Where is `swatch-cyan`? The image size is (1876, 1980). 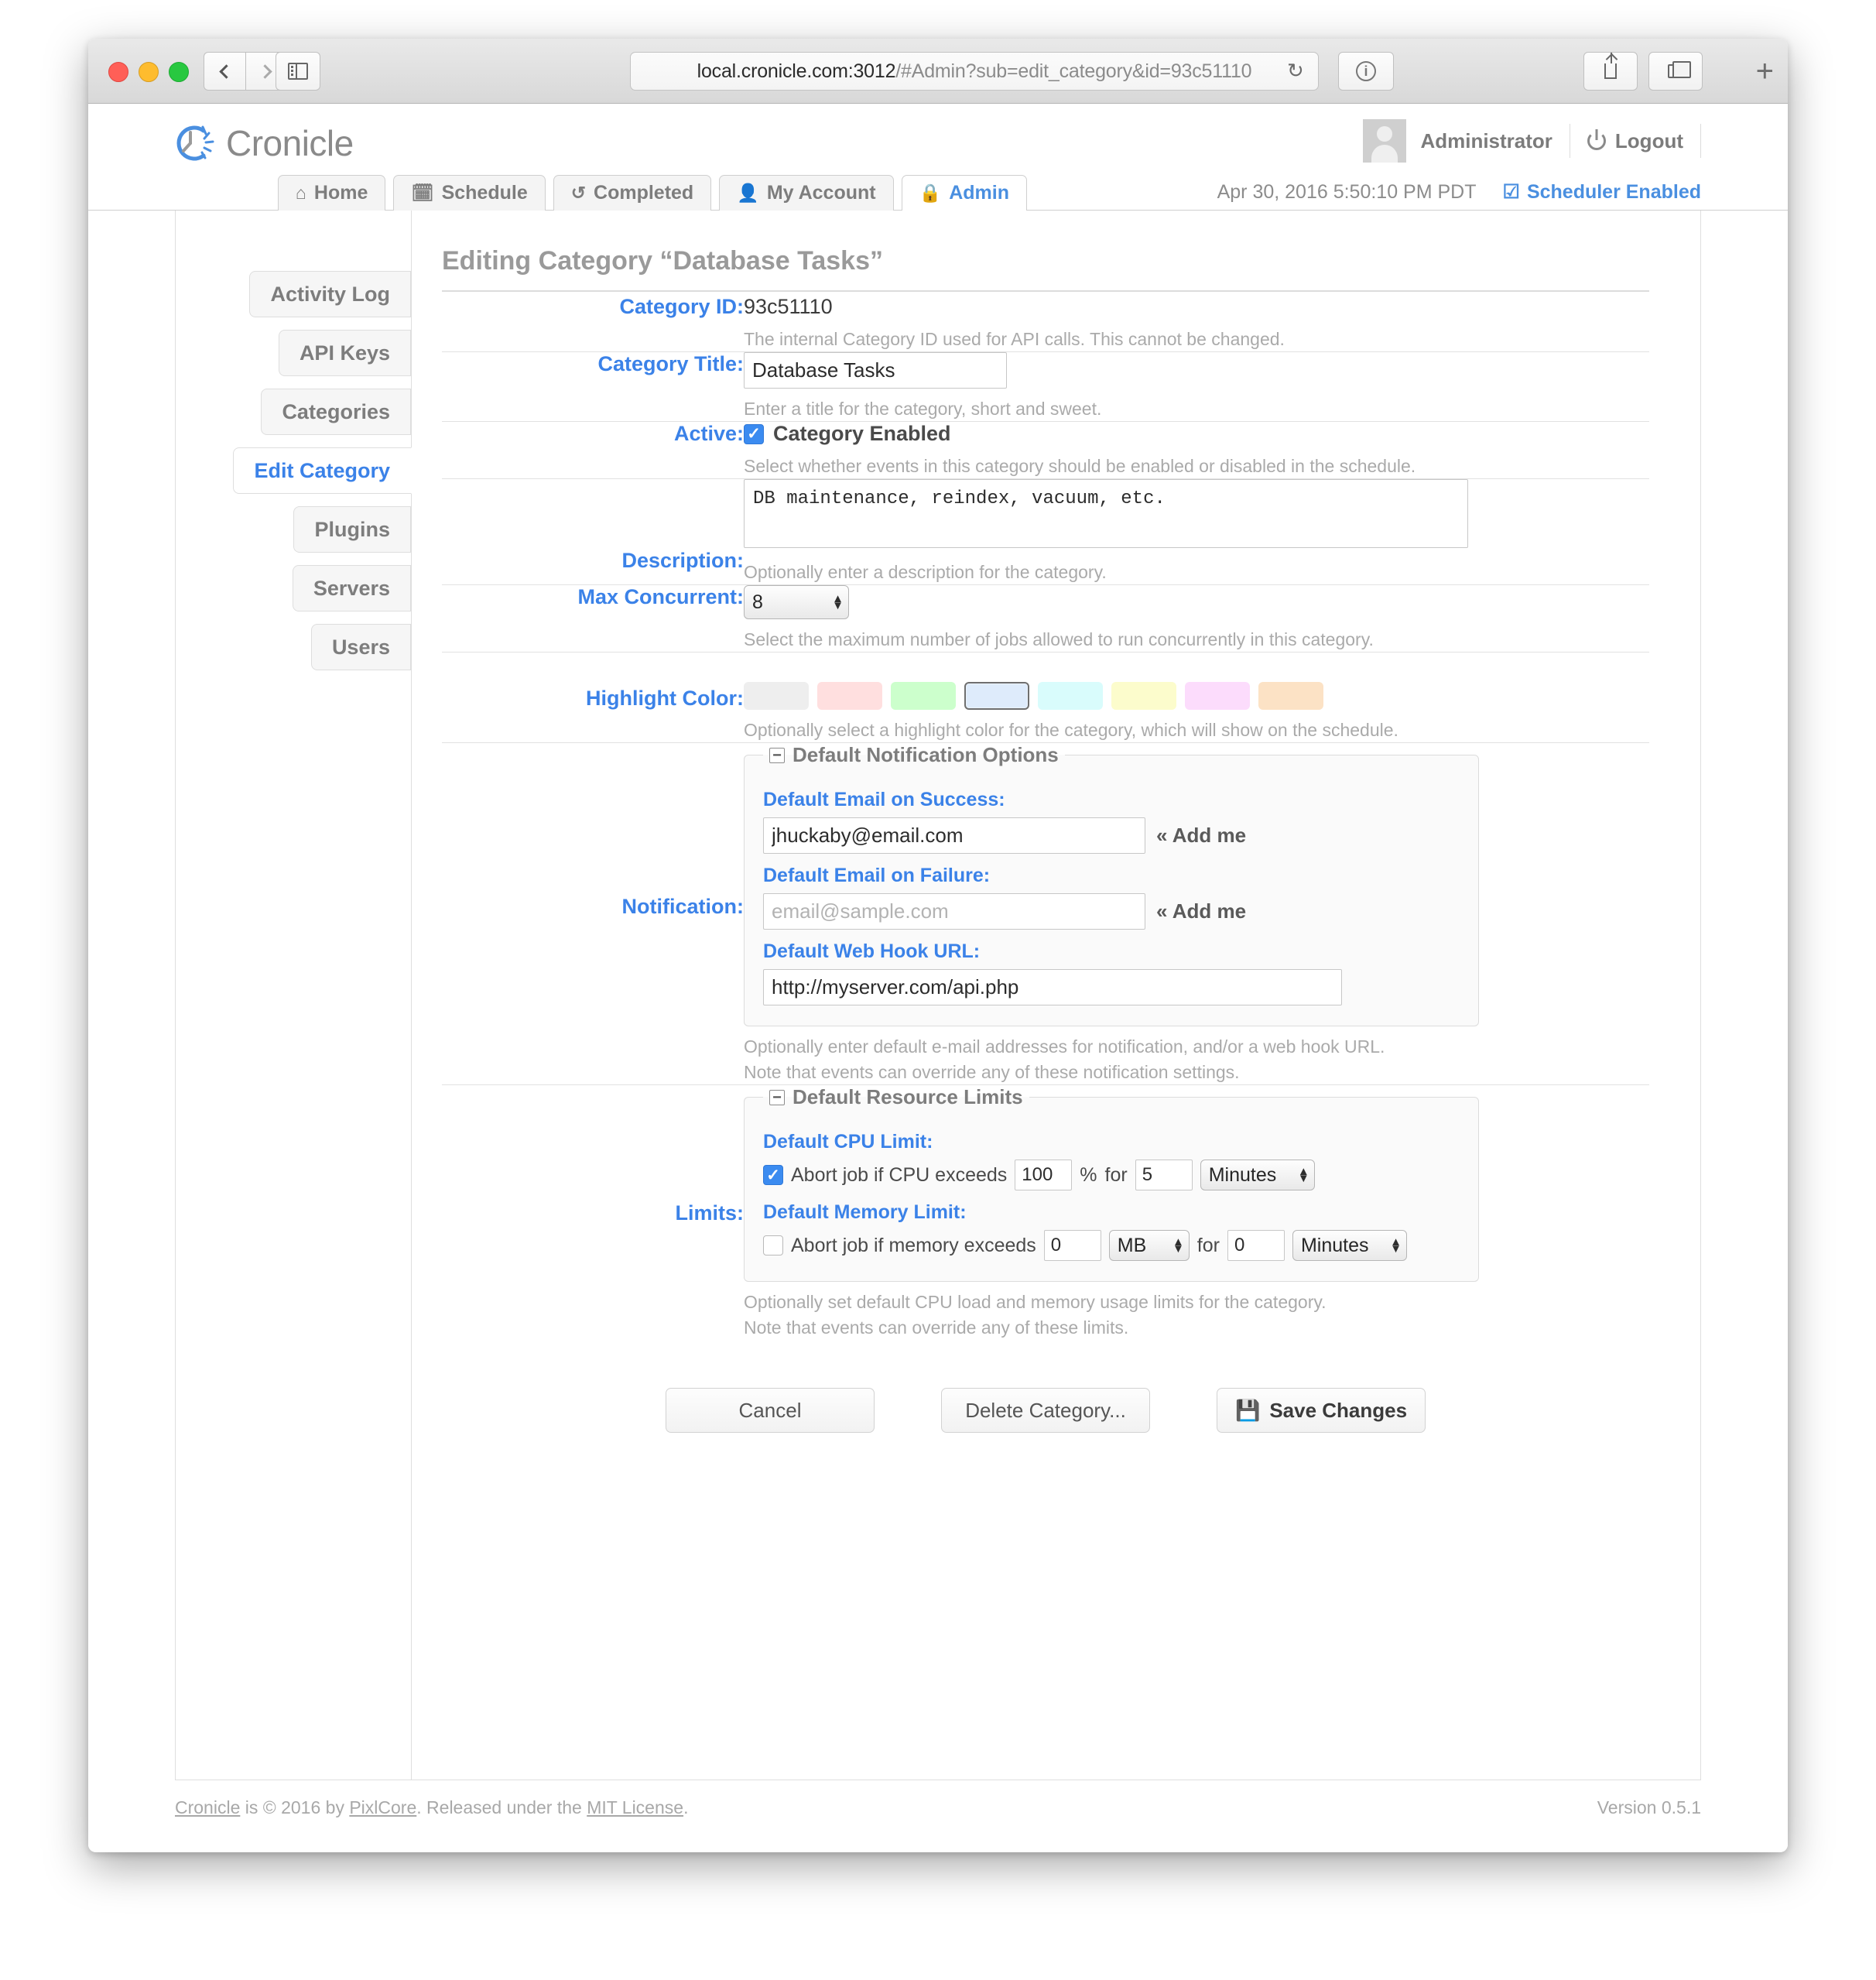 swatch-cyan is located at coordinates (1070, 696).